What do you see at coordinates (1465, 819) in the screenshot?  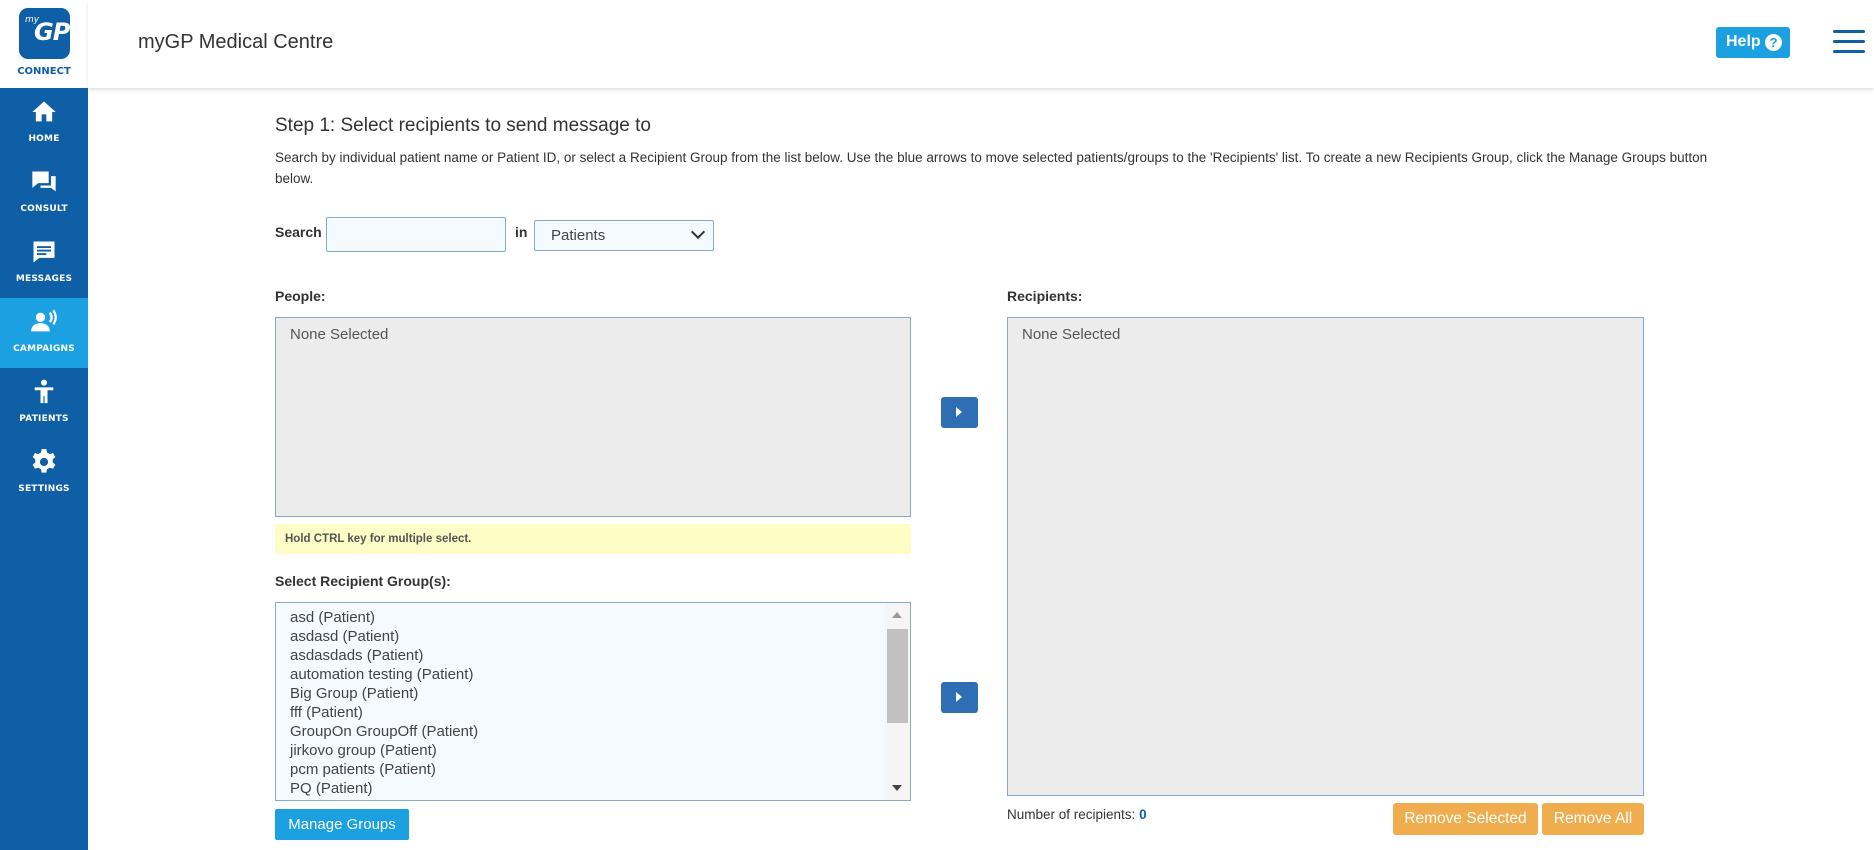 I see `remove-selected-button: Remove Selected` at bounding box center [1465, 819].